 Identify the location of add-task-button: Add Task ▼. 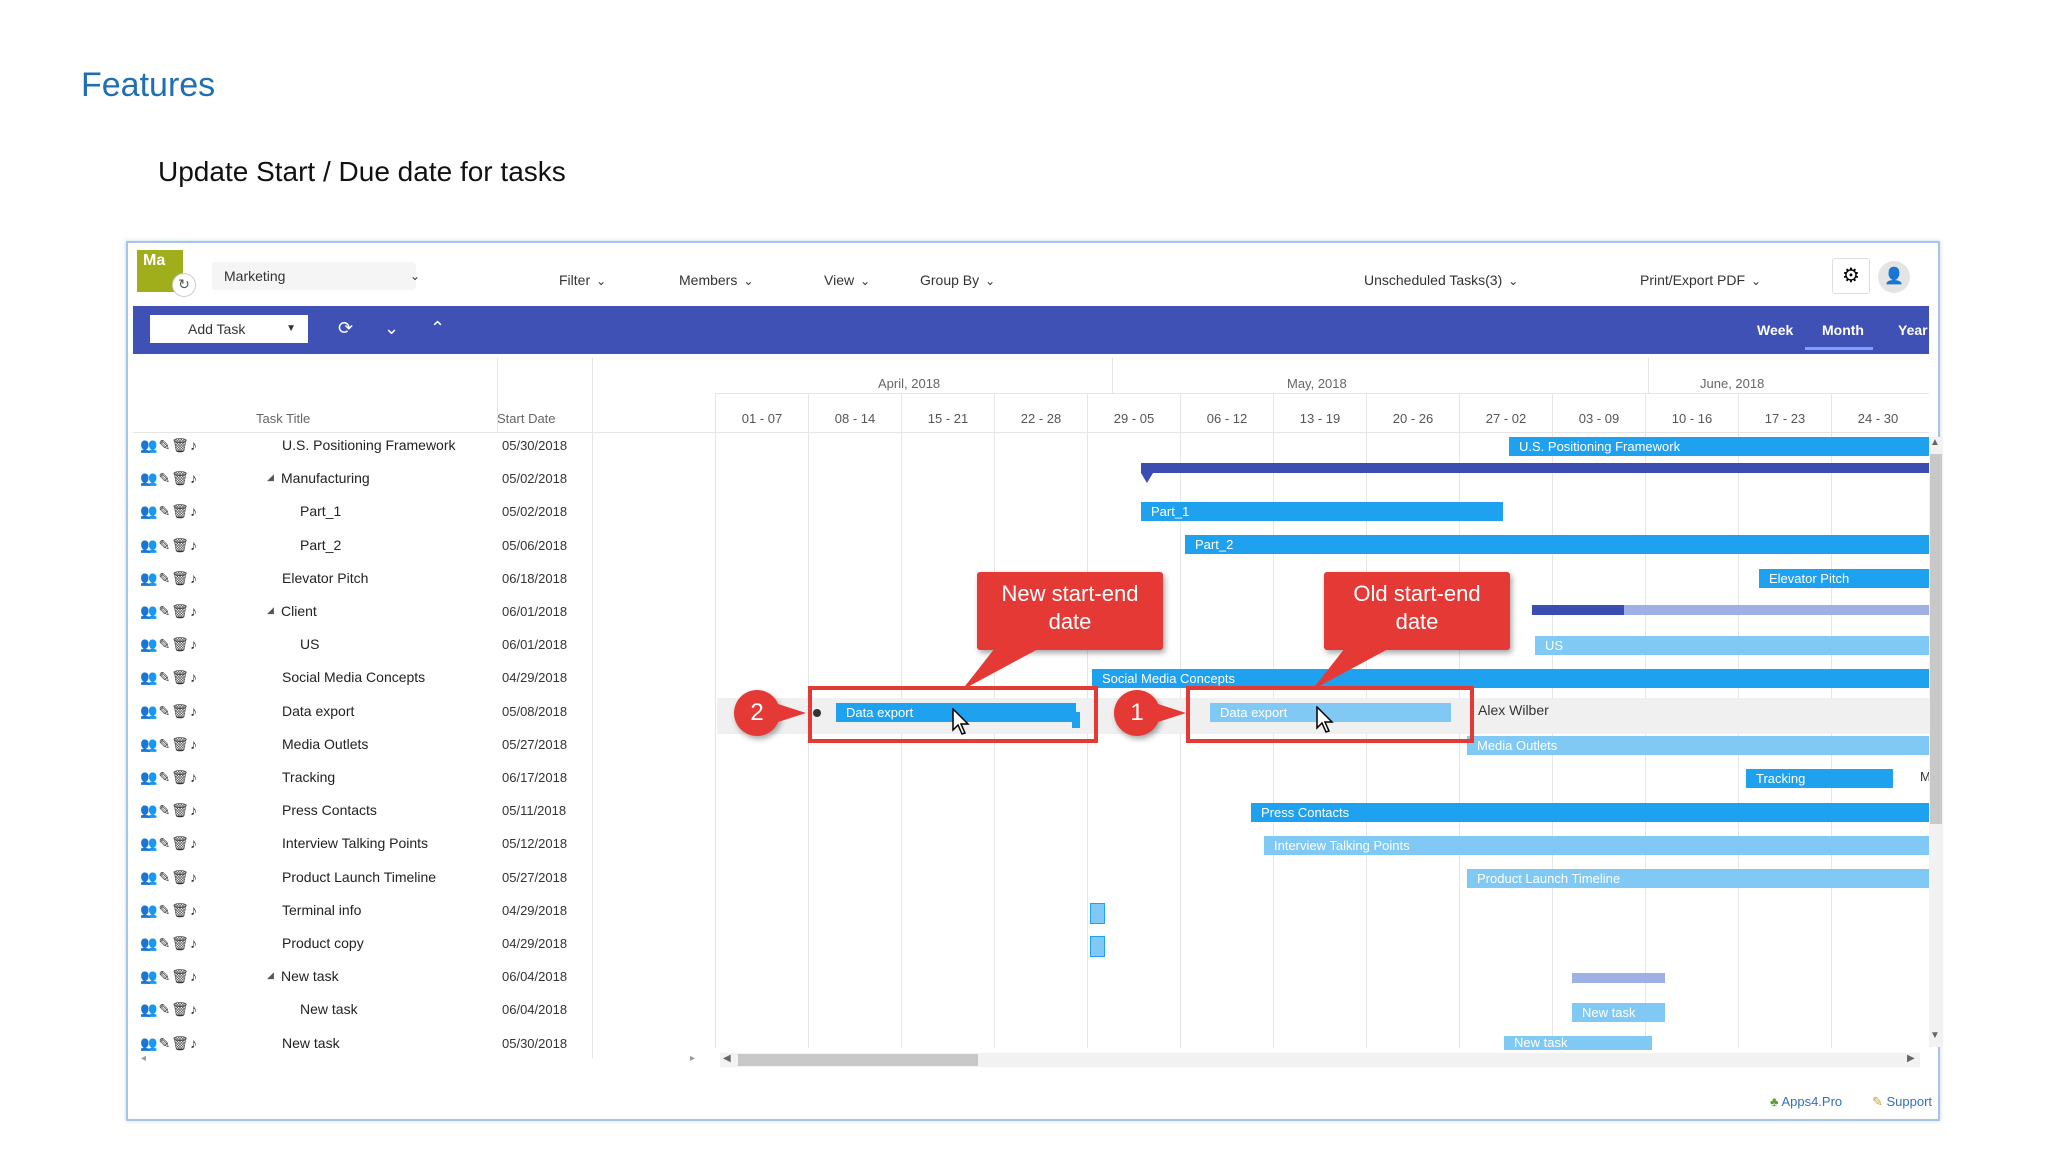
(229, 329).